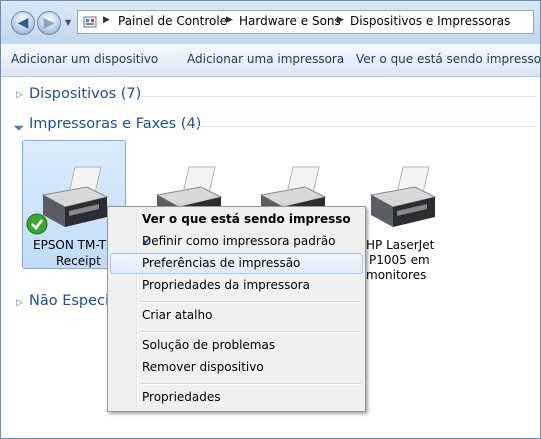 This screenshot has width=541, height=439. Describe the element at coordinates (209, 345) in the screenshot. I see `menu-item-label: Solução de problemas` at that location.